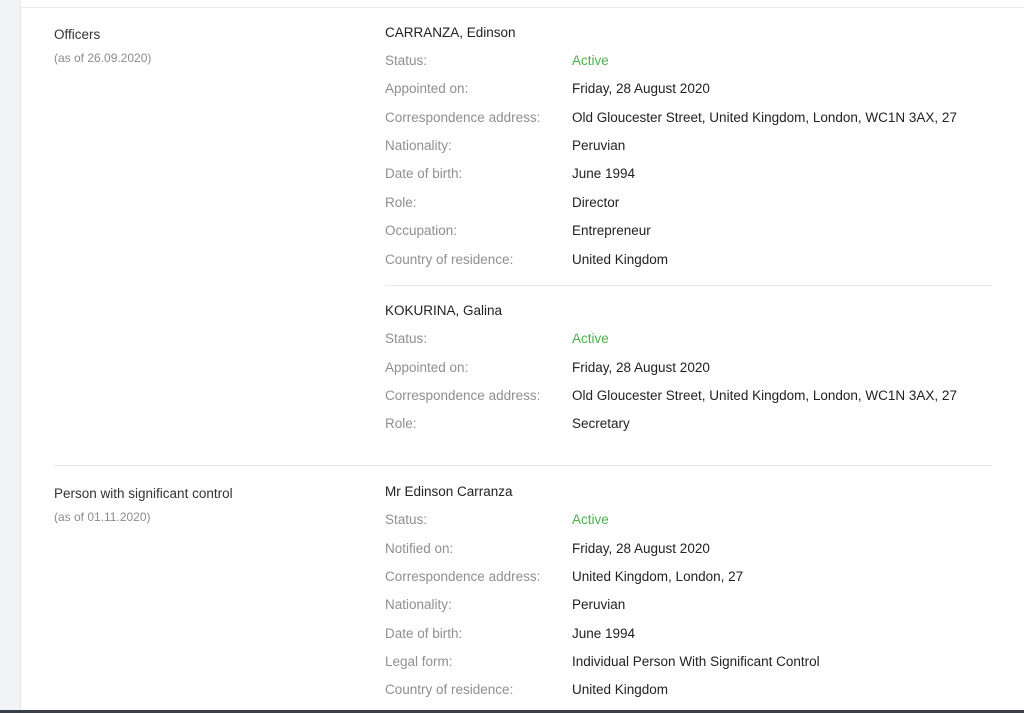 The width and height of the screenshot is (1024, 713). What do you see at coordinates (444, 310) in the screenshot?
I see `officer-name: KOKURINA, Galina` at bounding box center [444, 310].